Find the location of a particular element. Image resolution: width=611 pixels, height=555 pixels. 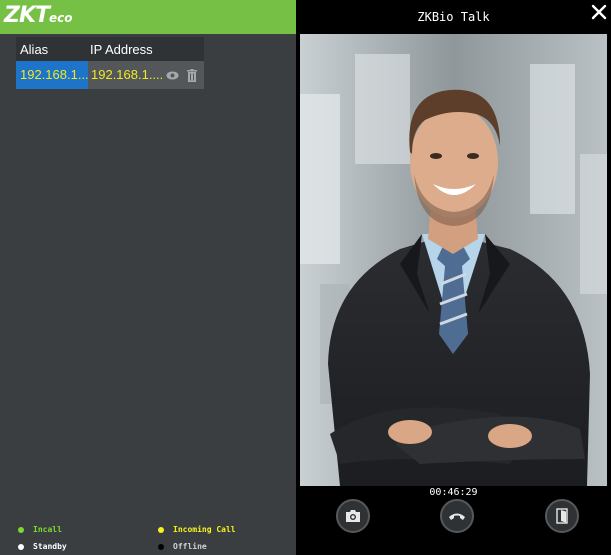

status-legend: Incall Incoming Call Standby Offline is located at coordinates (148, 537).